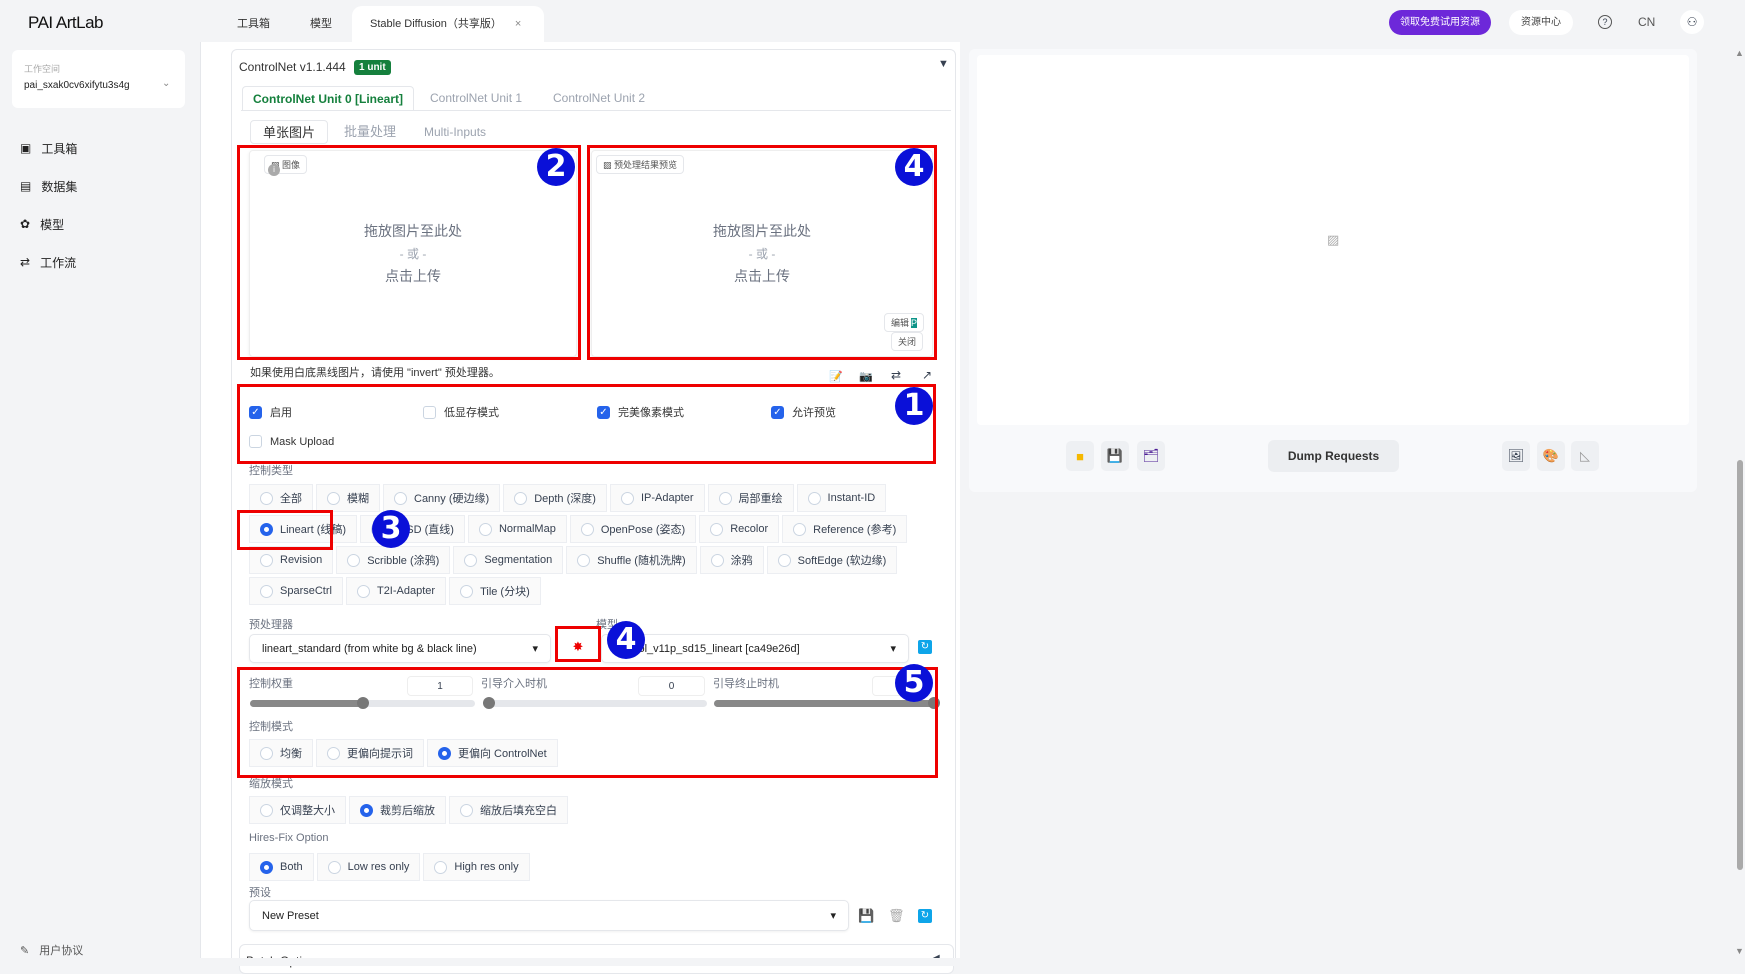 The width and height of the screenshot is (1745, 974). What do you see at coordinates (51, 950) in the screenshot?
I see `user-agreement-link: ✎ 用户协议` at bounding box center [51, 950].